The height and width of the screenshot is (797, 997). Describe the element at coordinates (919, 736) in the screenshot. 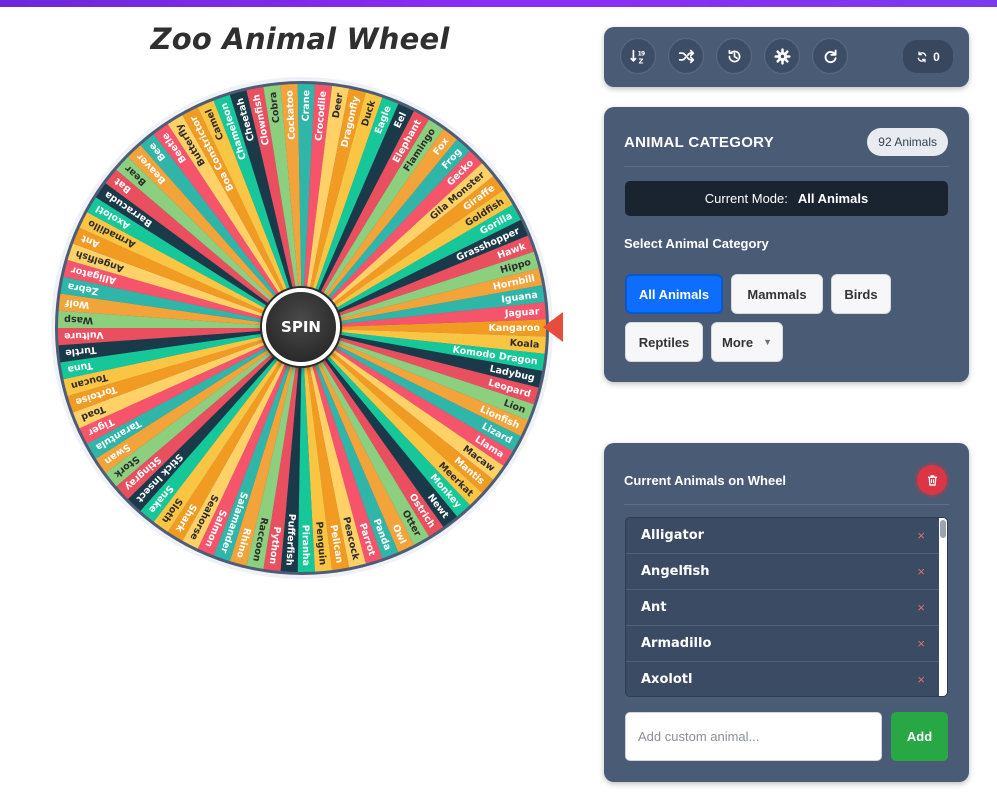

I see `add-animal-button: Add` at that location.